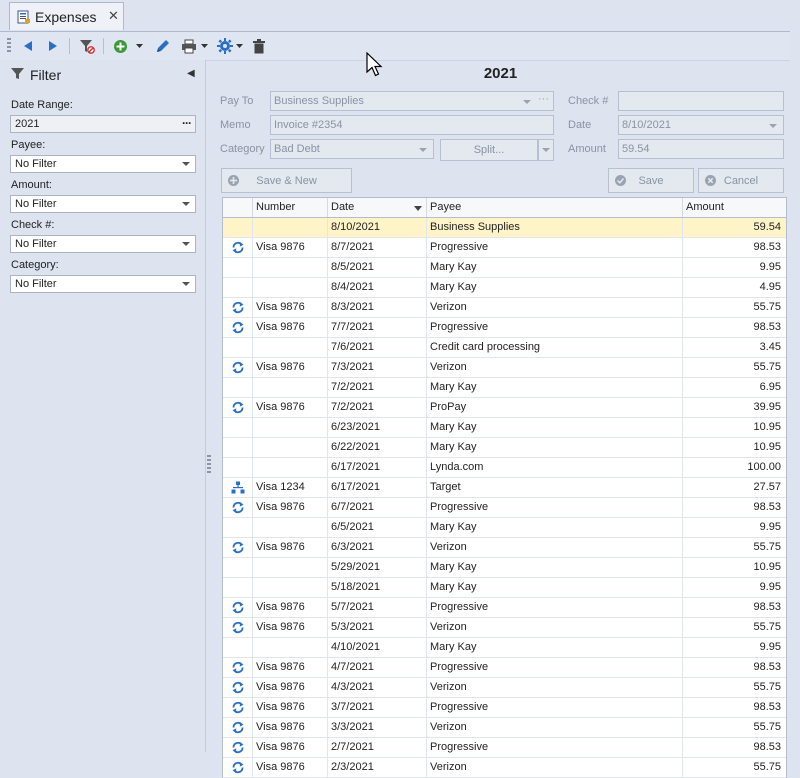 This screenshot has height=778, width=800. I want to click on cell-date: 5/3/2021, so click(377, 627).